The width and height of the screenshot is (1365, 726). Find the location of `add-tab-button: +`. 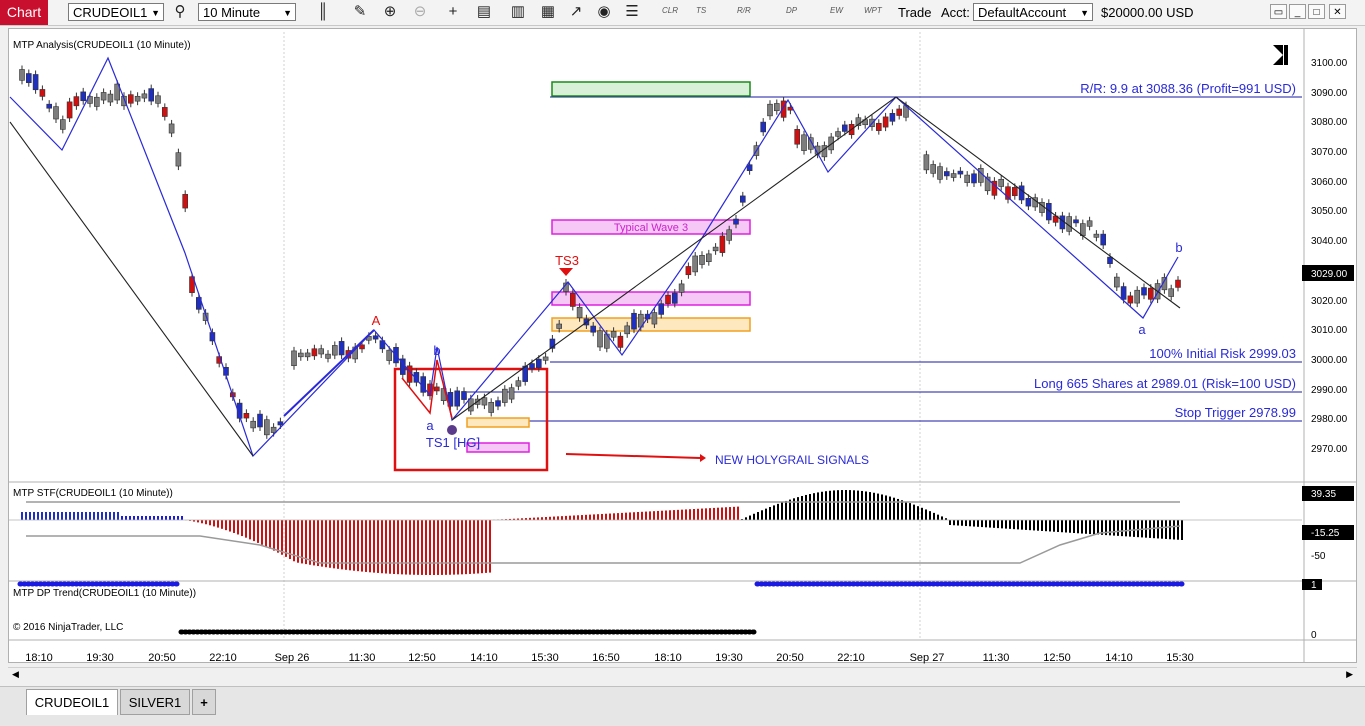

add-tab-button: + is located at coordinates (204, 702).